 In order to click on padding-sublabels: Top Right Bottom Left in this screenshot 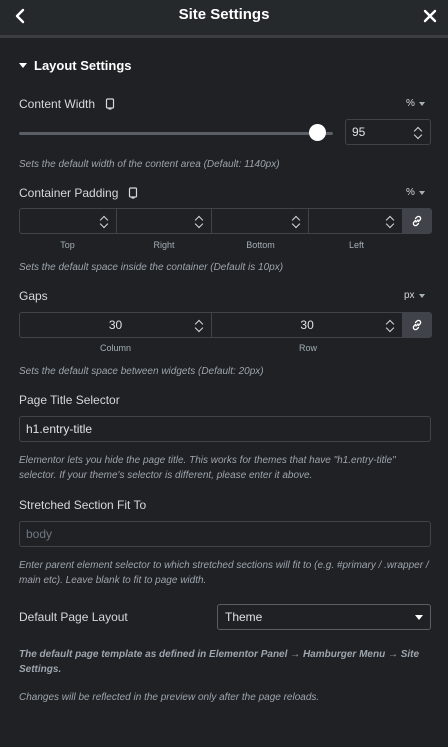, I will do `click(212, 245)`.